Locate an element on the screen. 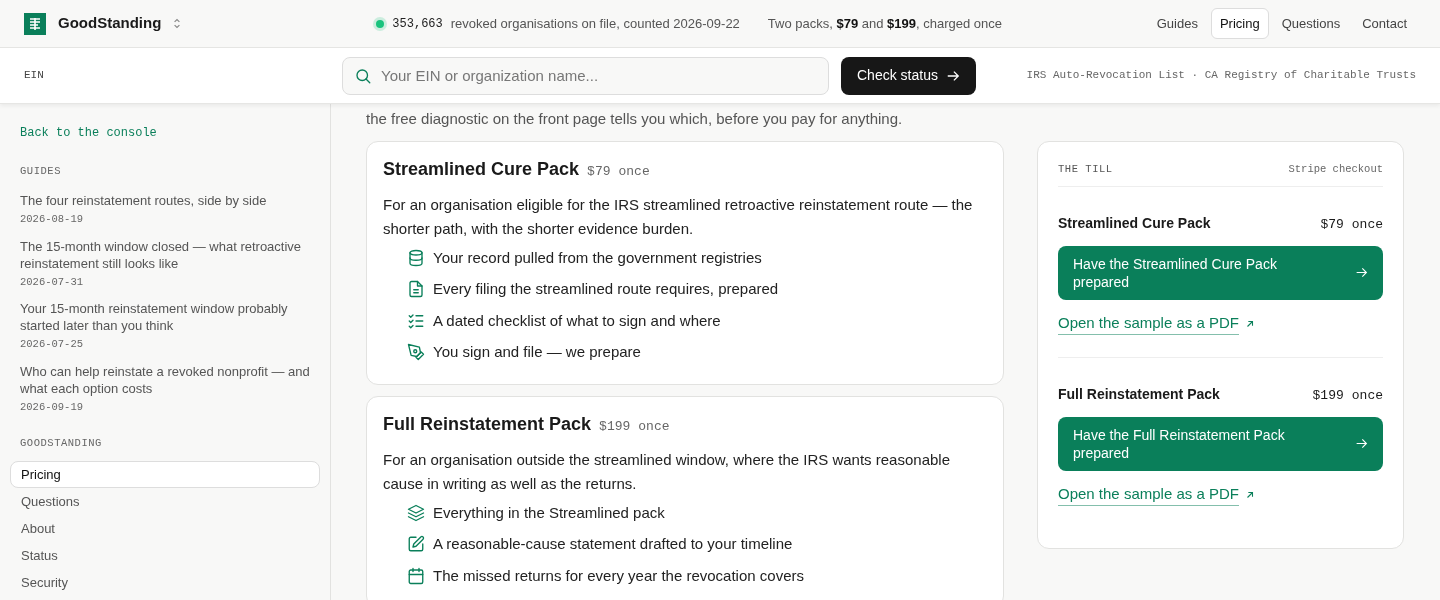 The width and height of the screenshot is (1440, 600). nav-link: Guides is located at coordinates (1177, 23).